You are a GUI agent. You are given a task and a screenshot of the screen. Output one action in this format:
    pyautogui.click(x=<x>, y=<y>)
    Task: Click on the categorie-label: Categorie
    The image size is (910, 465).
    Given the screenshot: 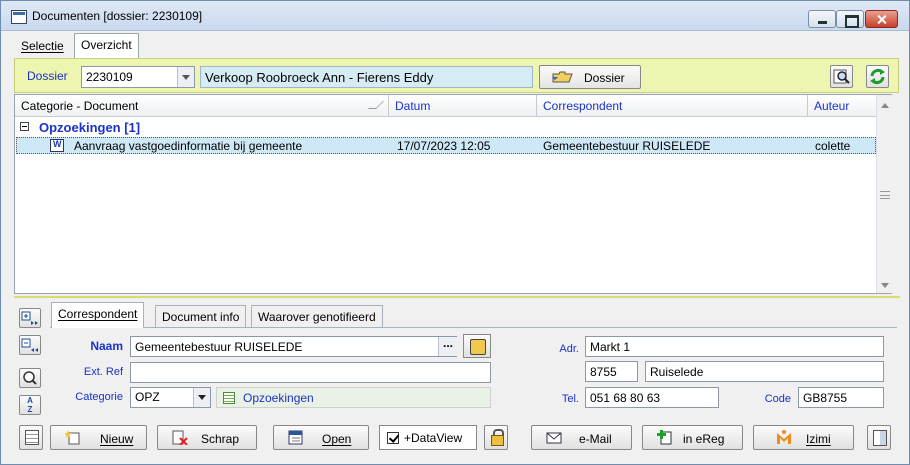 What is the action you would take?
    pyautogui.click(x=99, y=397)
    